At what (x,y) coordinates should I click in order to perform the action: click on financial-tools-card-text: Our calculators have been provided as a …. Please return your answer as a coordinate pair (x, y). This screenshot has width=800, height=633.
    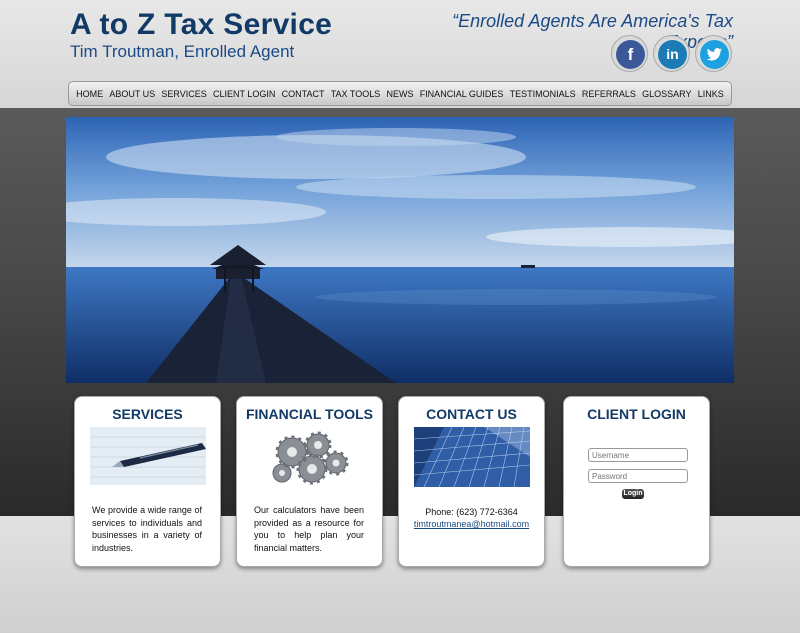
    Looking at the image, I should click on (309, 529).